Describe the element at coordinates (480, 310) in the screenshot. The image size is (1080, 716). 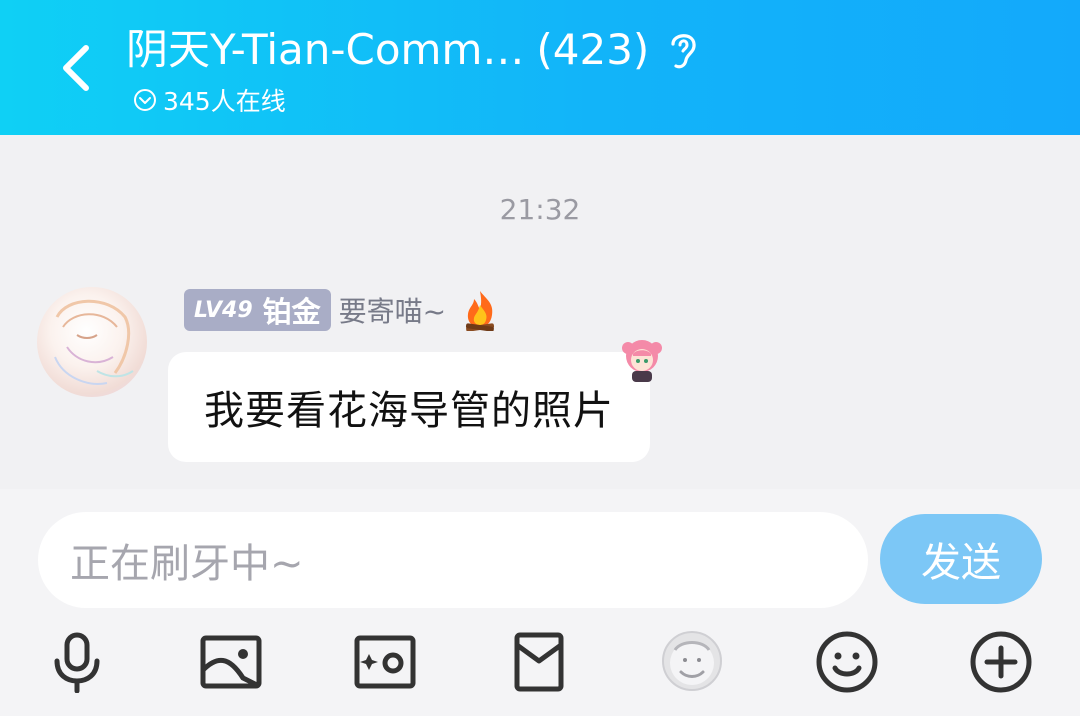
I see `fire-icon` at that location.